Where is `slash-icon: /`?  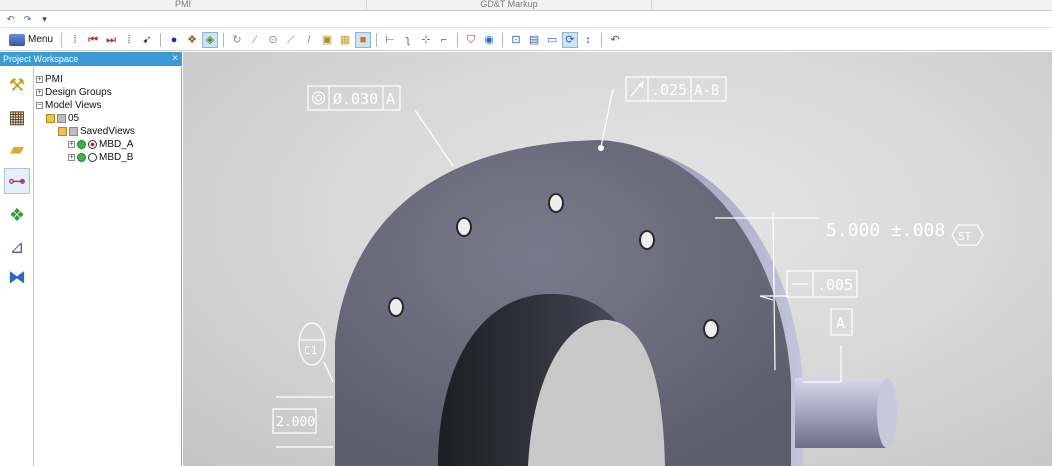 slash-icon: / is located at coordinates (309, 40).